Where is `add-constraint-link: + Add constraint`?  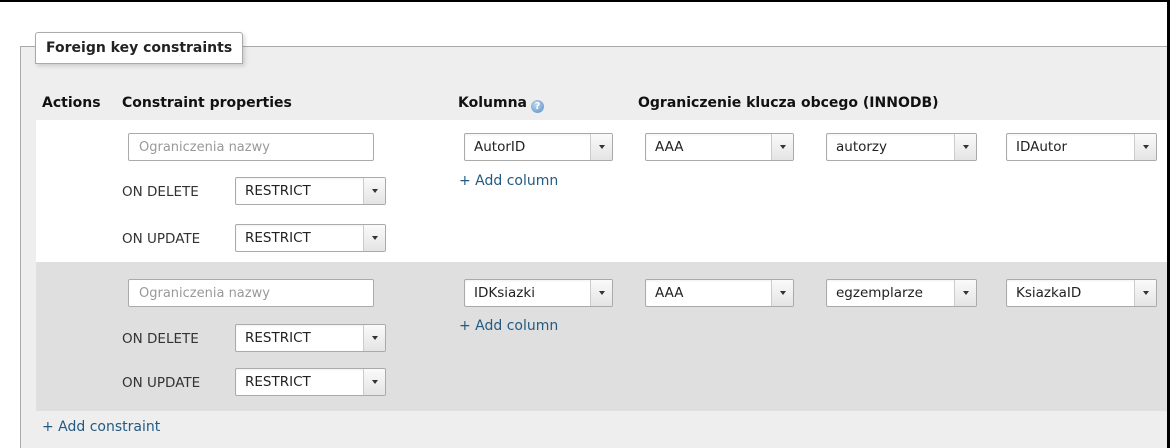 add-constraint-link: + Add constraint is located at coordinates (101, 427).